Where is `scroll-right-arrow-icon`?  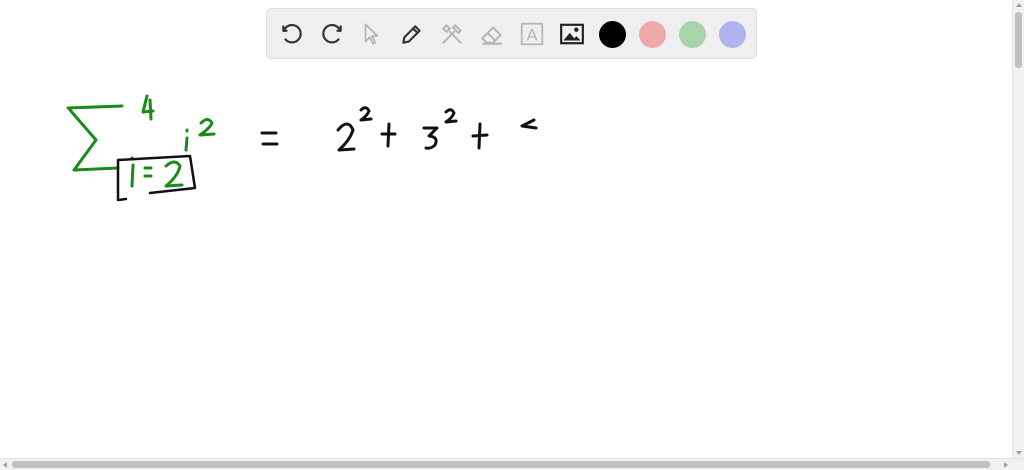 scroll-right-arrow-icon is located at coordinates (1006, 465).